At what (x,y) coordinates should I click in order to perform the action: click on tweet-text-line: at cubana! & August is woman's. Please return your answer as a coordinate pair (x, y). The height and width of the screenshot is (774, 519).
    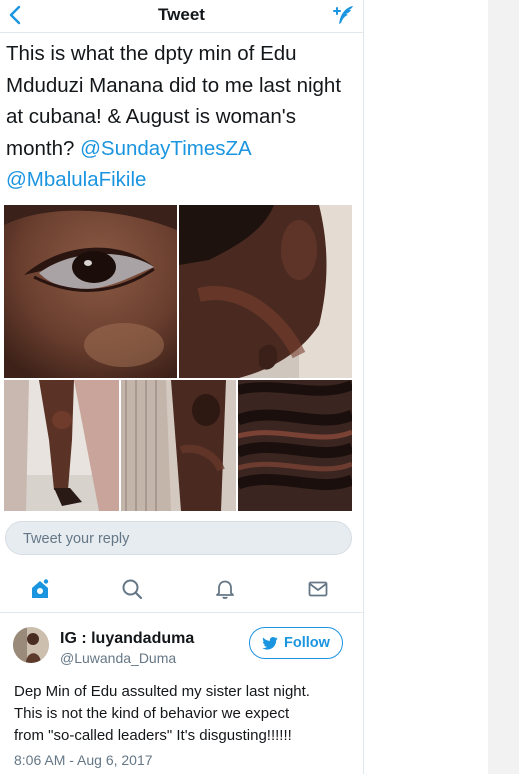
    Looking at the image, I should click on (151, 116).